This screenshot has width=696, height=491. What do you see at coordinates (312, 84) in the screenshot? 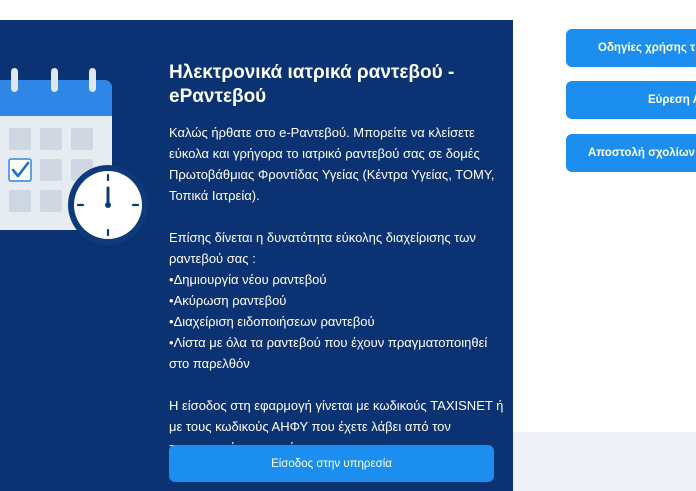
I see `page-title: Ηλεκτρονικά ιατρικά ραντεβού - eΡαντεβού` at bounding box center [312, 84].